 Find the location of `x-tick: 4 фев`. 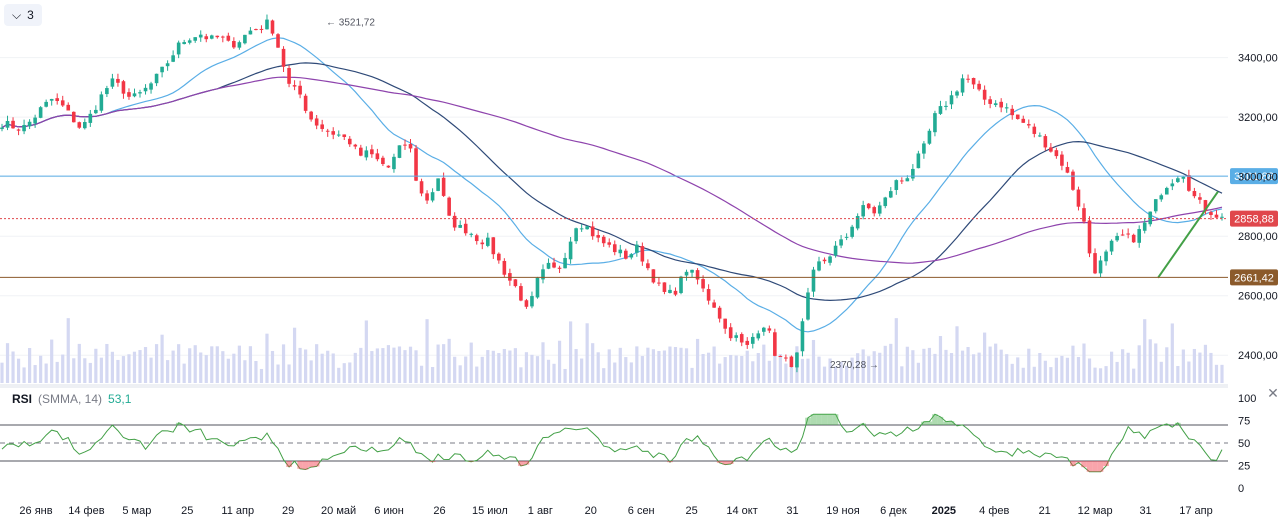

x-tick: 4 фев is located at coordinates (994, 511).